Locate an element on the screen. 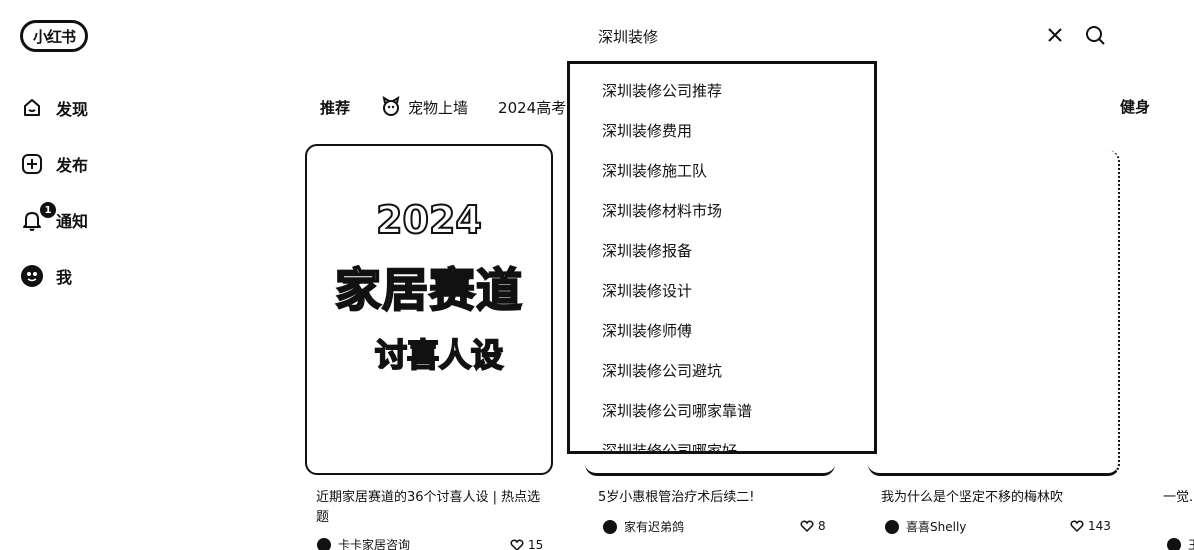 The height and width of the screenshot is (550, 1194). author-name: 王 is located at coordinates (1191, 543).